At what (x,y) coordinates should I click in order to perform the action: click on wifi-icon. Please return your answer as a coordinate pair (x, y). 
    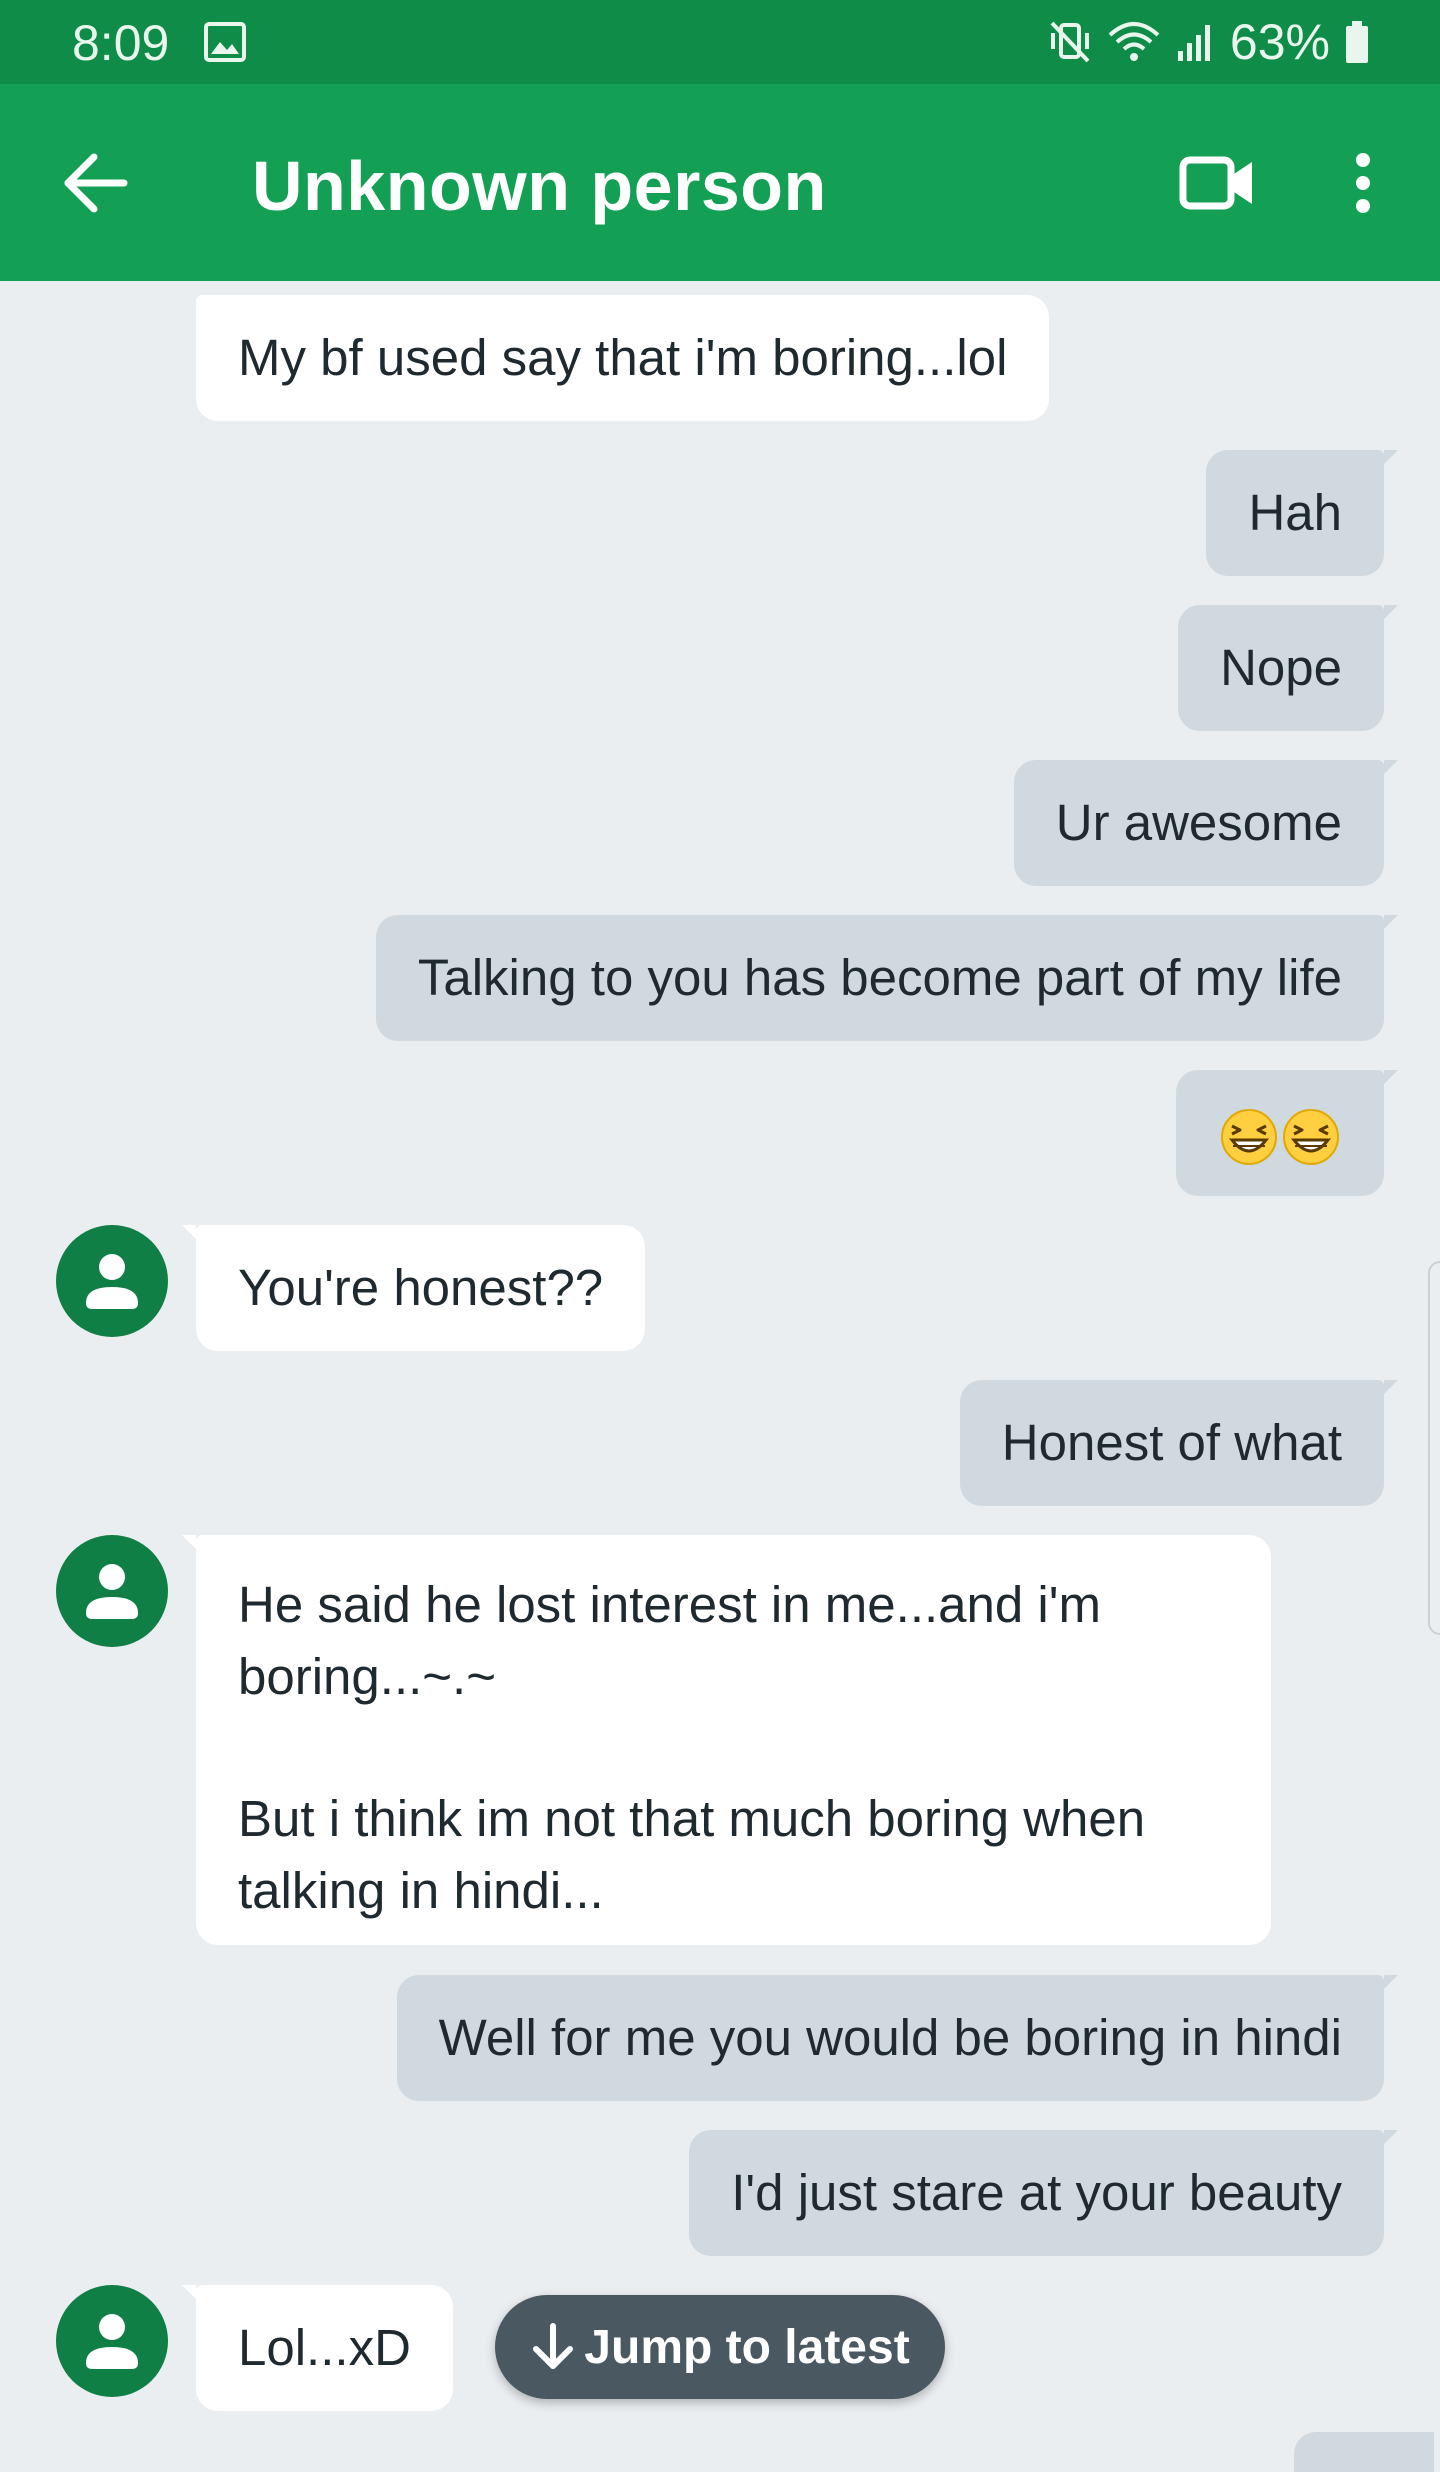
    Looking at the image, I should click on (1134, 41).